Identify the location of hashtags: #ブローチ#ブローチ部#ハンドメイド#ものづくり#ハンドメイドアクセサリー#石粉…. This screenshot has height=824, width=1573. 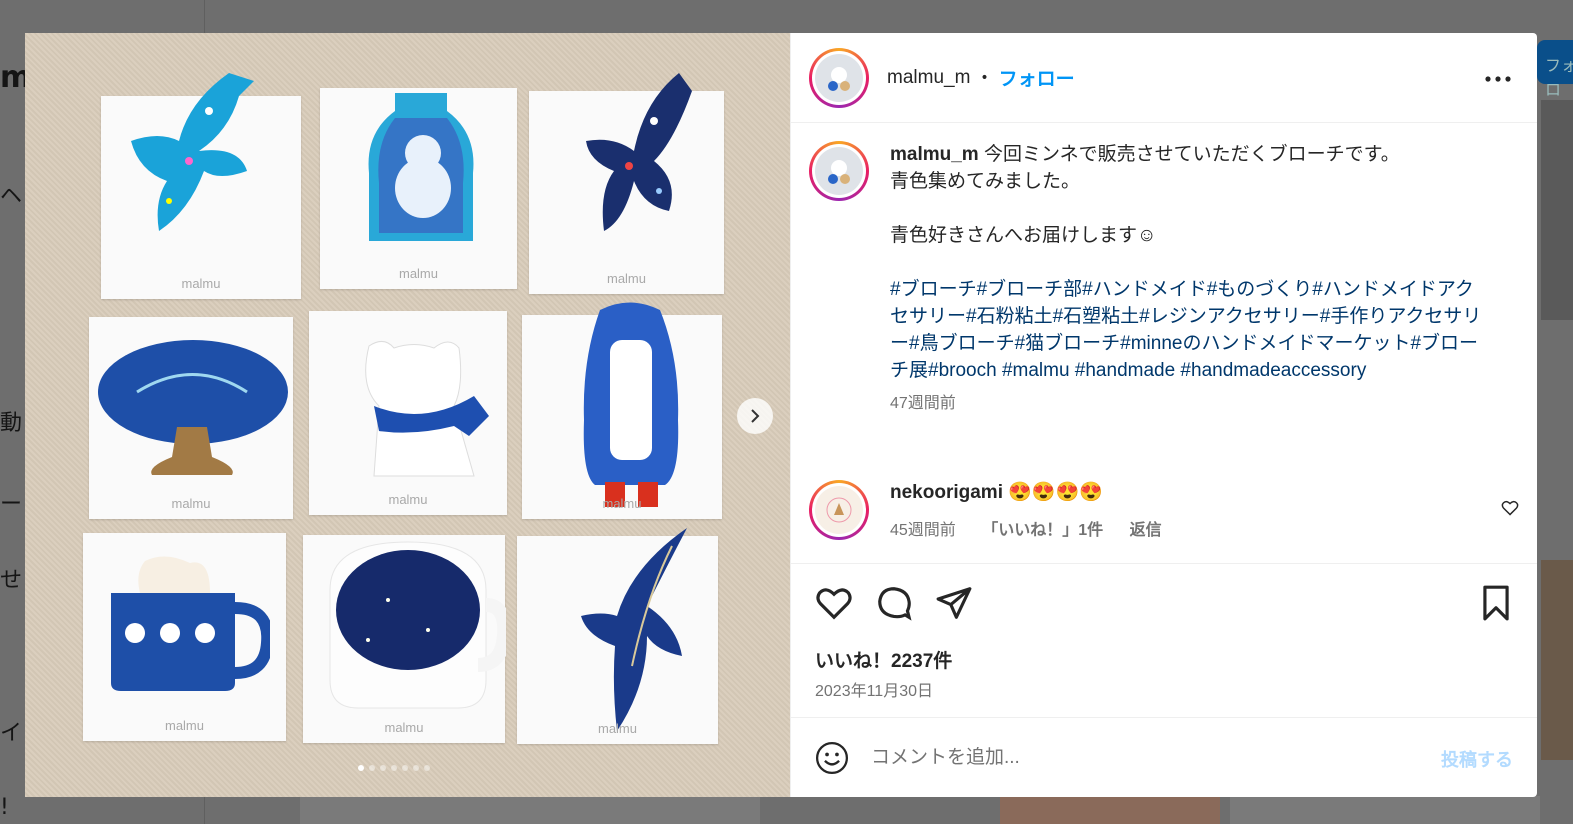
(1190, 330).